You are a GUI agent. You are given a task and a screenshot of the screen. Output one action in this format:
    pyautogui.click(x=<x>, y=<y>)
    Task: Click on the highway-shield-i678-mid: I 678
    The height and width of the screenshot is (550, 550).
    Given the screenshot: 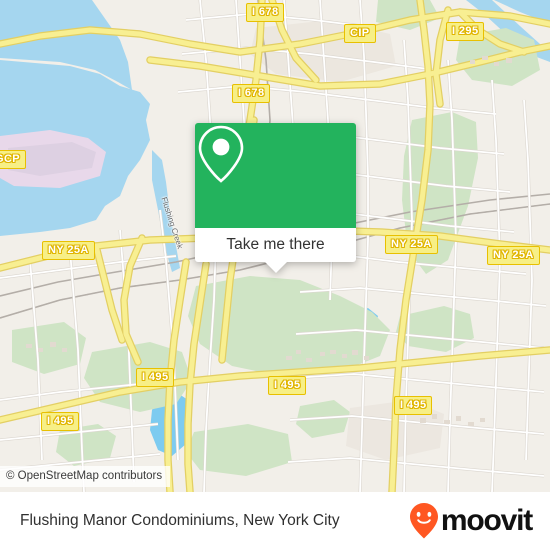 What is the action you would take?
    pyautogui.click(x=251, y=93)
    